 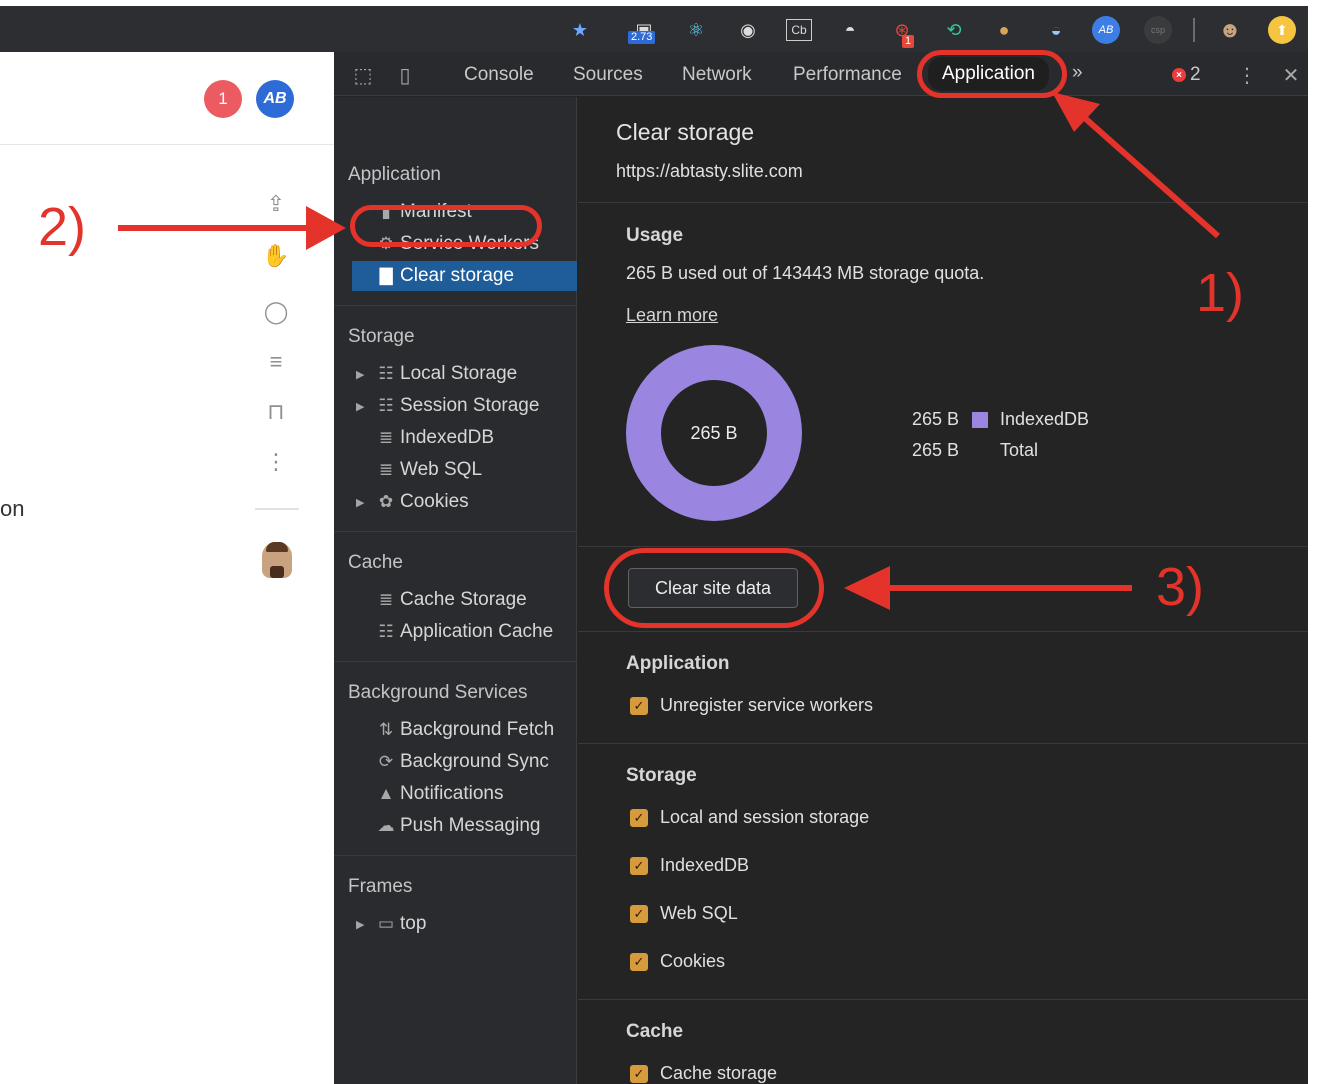 What do you see at coordinates (386, 599) in the screenshot?
I see `database-icon: ≣` at bounding box center [386, 599].